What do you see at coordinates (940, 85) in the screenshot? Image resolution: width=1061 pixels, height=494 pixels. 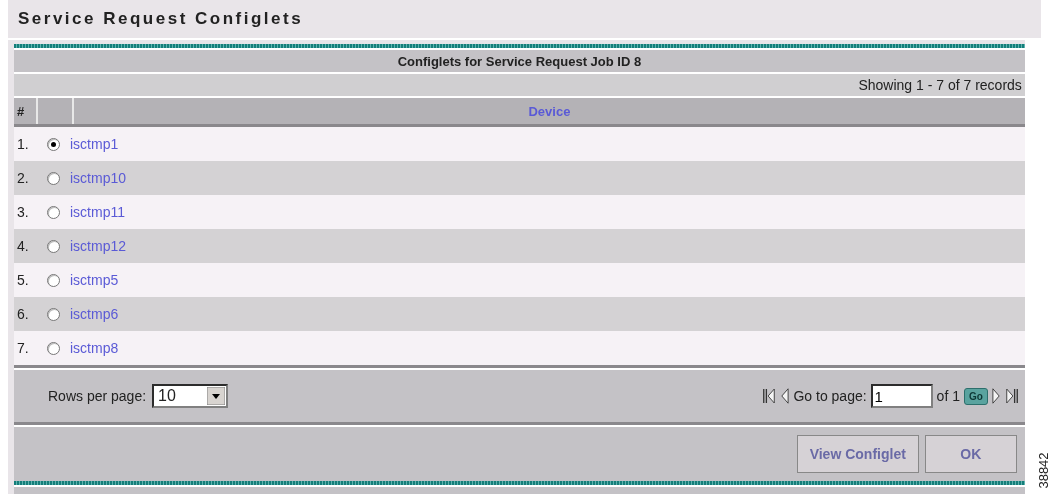 I see `record-count: Showing 1 - 7 of 7 records` at bounding box center [940, 85].